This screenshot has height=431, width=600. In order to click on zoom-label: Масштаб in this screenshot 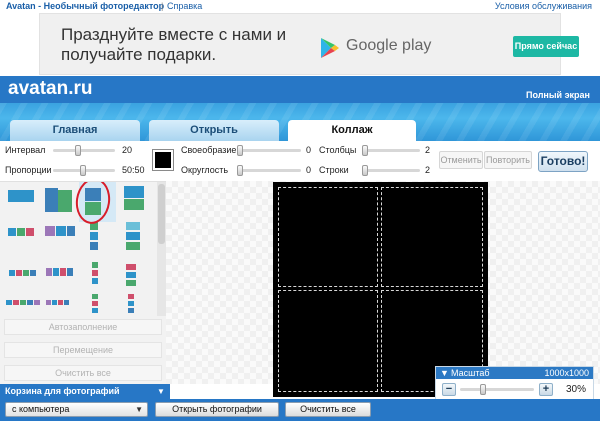, I will do `click(470, 373)`.